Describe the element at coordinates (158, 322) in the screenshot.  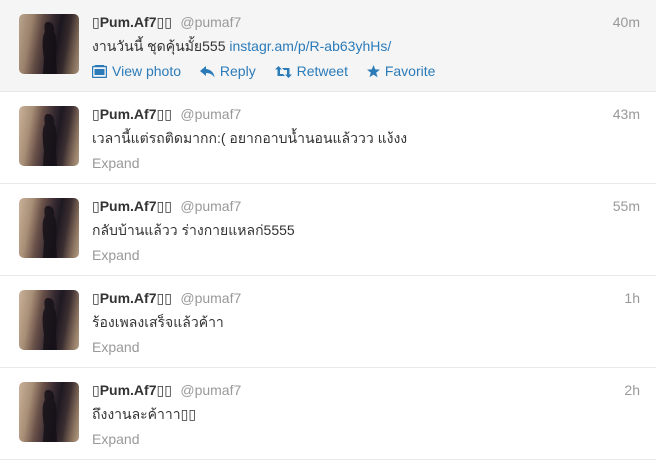
I see `tweet-text: ร้องเพลงเสร็จแล้วค้าา` at that location.